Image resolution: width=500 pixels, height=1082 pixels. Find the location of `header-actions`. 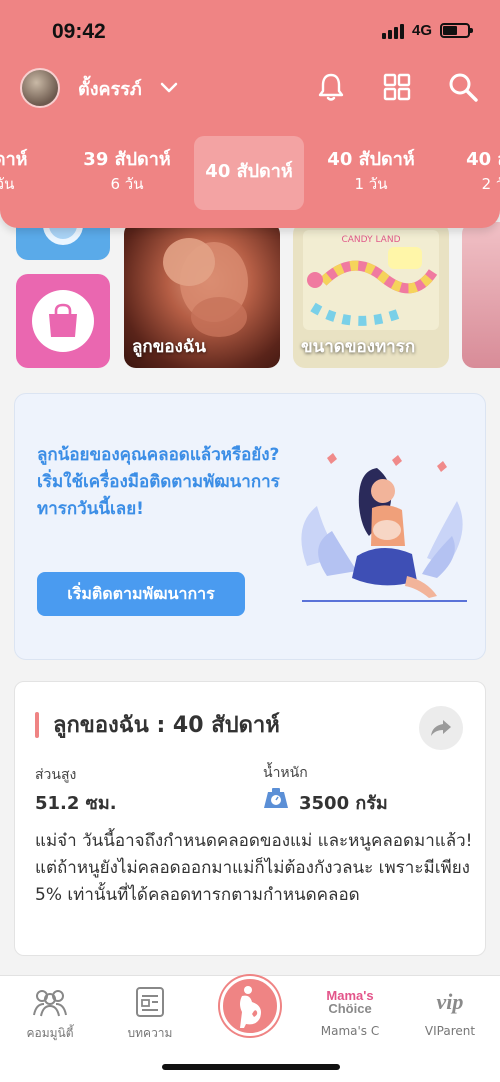

header-actions is located at coordinates (397, 87).